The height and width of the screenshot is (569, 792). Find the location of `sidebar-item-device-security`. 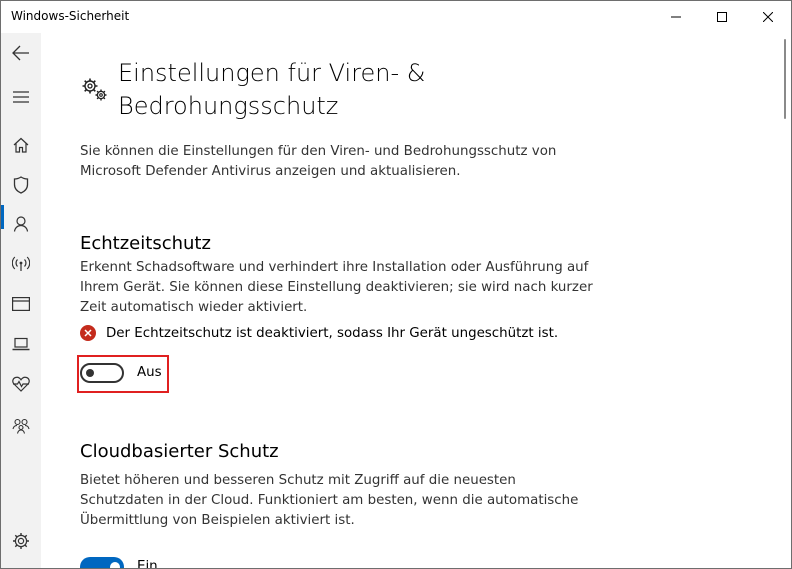

sidebar-item-device-security is located at coordinates (21, 344).